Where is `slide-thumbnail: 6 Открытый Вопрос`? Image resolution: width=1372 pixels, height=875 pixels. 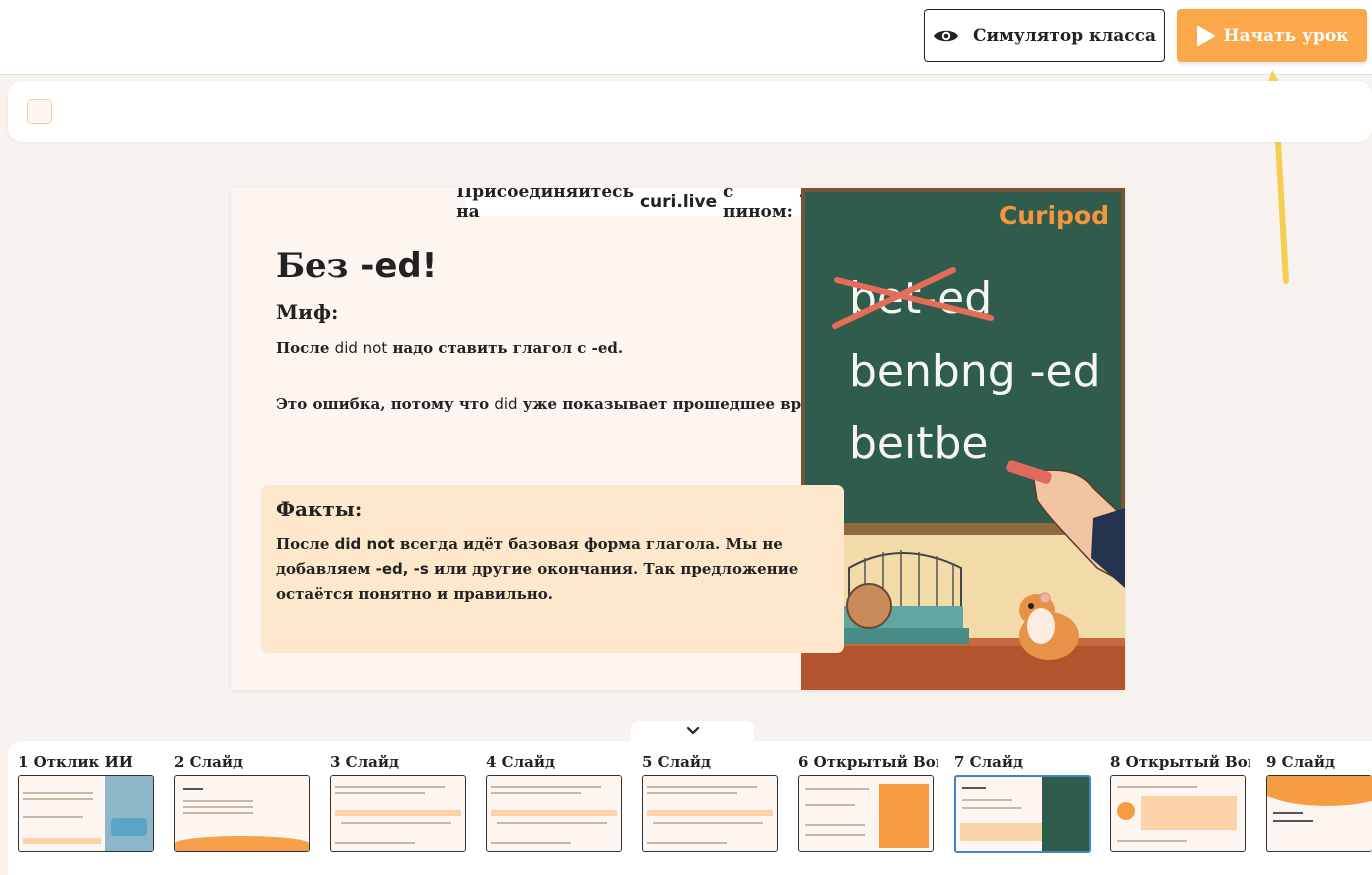
slide-thumbnail: 6 Открытый Вопрос is located at coordinates (868, 802).